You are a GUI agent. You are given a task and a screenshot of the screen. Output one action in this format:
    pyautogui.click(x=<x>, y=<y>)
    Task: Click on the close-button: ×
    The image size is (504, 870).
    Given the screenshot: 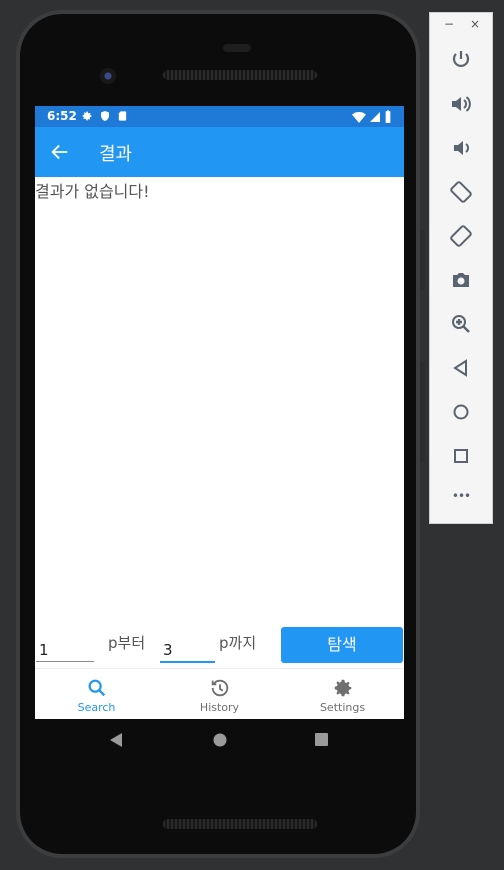 What is the action you would take?
    pyautogui.click(x=475, y=24)
    